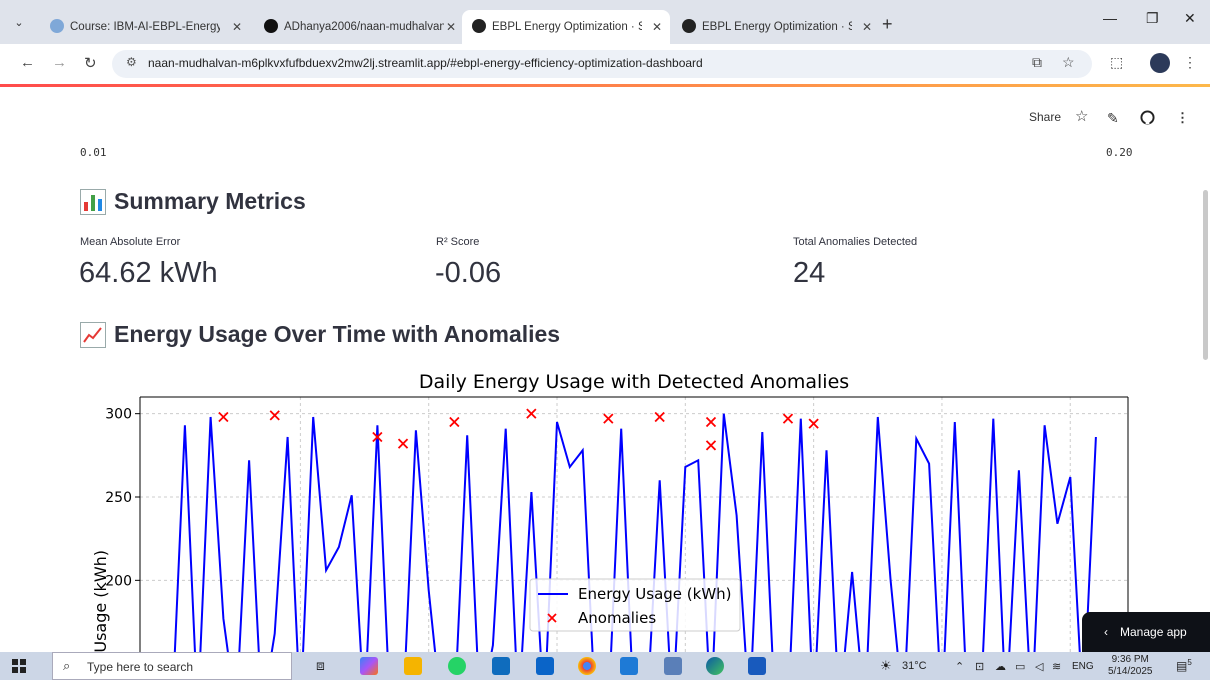 The width and height of the screenshot is (1210, 680). What do you see at coordinates (118, 415) in the screenshot?
I see `y-tick-label: 300` at bounding box center [118, 415].